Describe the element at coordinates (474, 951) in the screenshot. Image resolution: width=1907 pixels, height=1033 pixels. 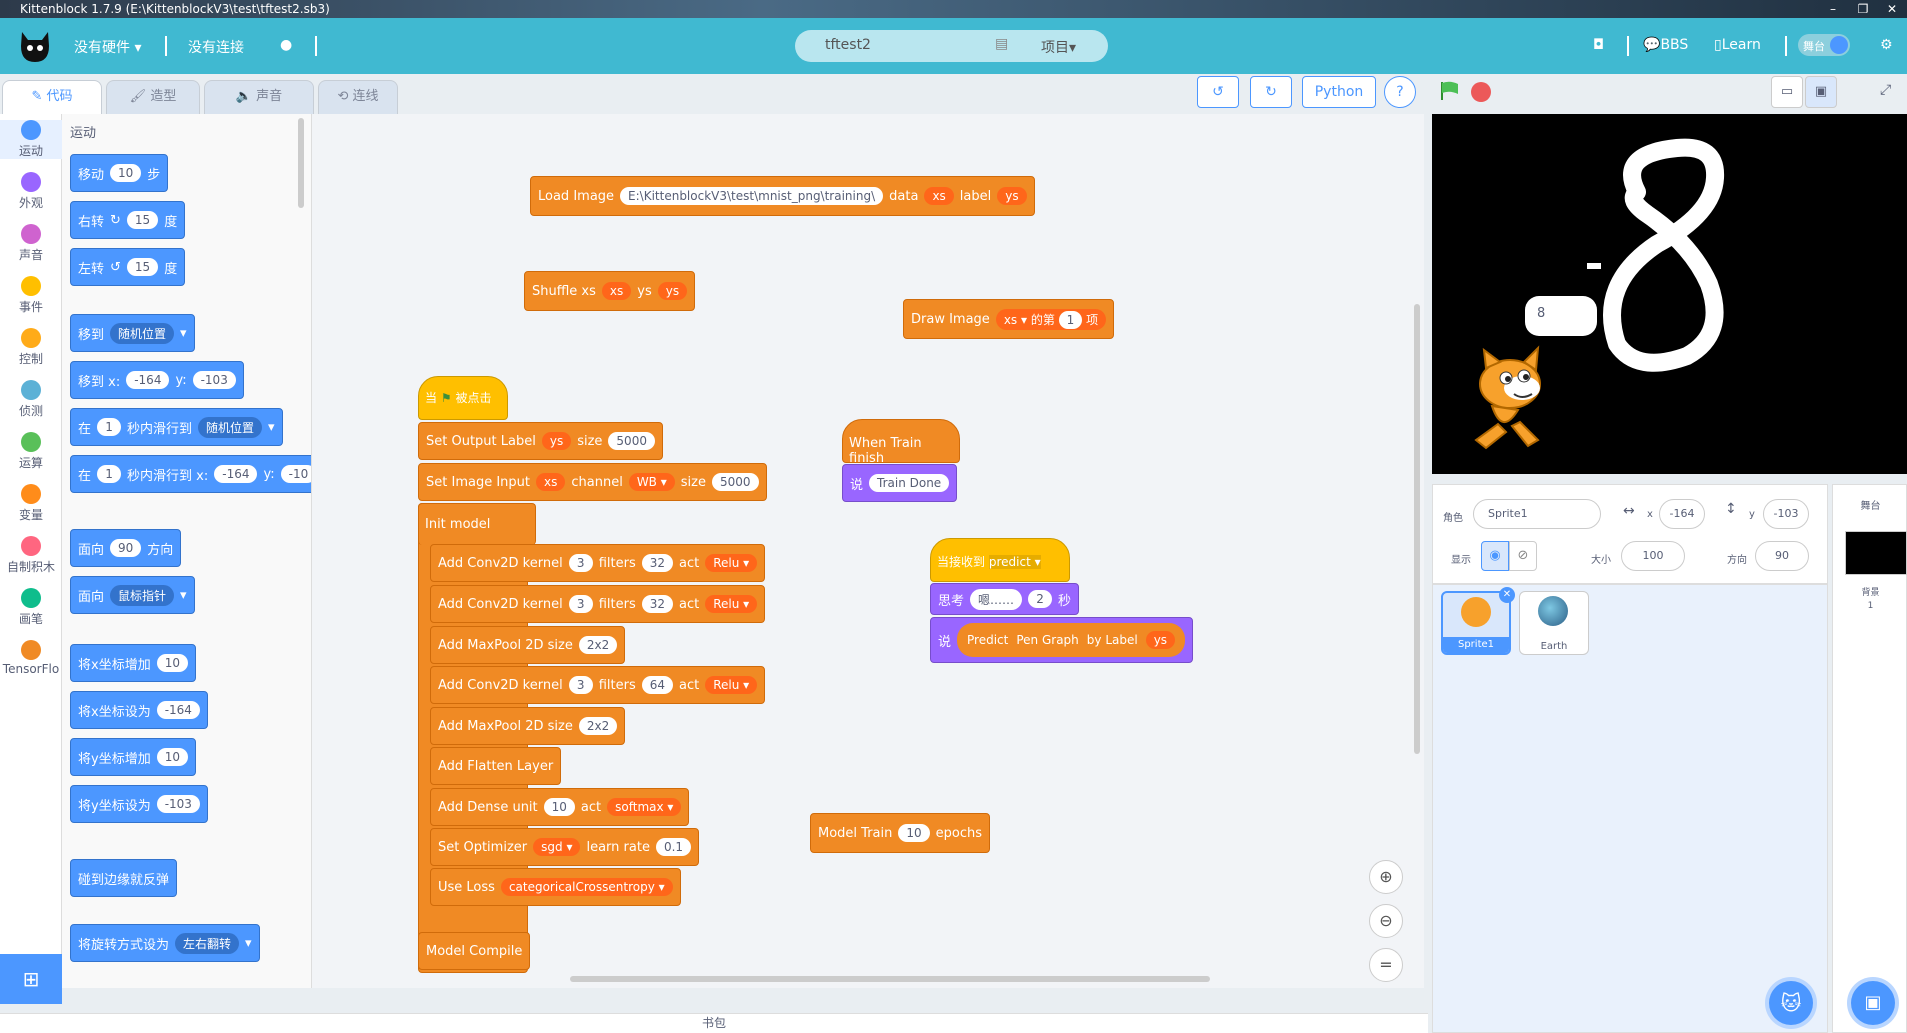
I see `model-compile-block: Model Compile` at that location.